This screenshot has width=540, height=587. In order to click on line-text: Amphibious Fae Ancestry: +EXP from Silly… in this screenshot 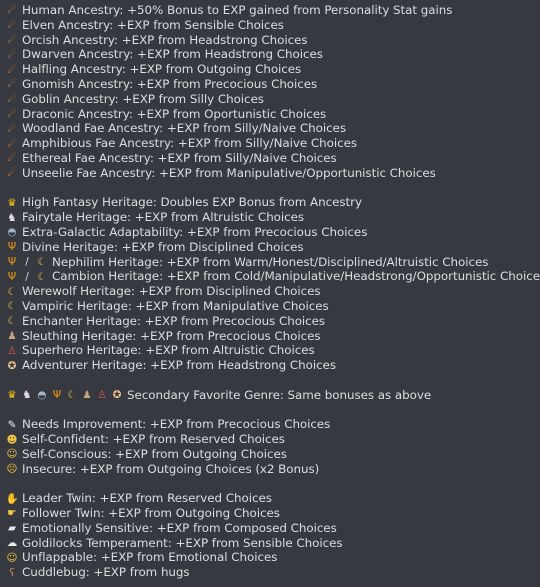, I will do `click(190, 143)`.